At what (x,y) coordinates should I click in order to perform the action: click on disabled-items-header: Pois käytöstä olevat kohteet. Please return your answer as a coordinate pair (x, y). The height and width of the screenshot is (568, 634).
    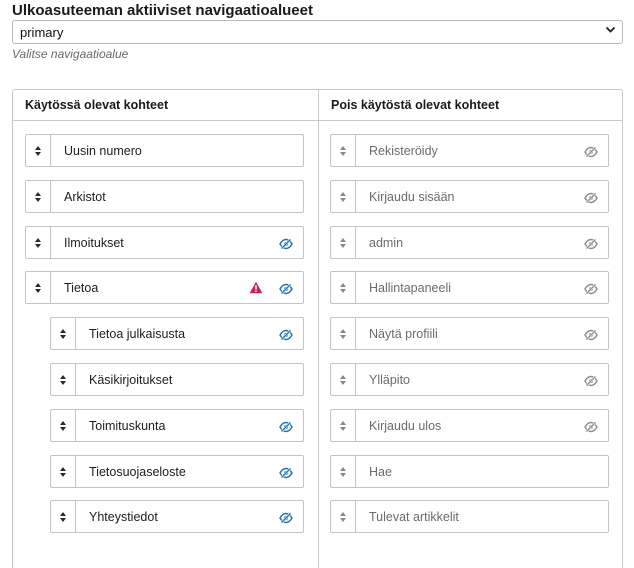
    Looking at the image, I should click on (415, 105).